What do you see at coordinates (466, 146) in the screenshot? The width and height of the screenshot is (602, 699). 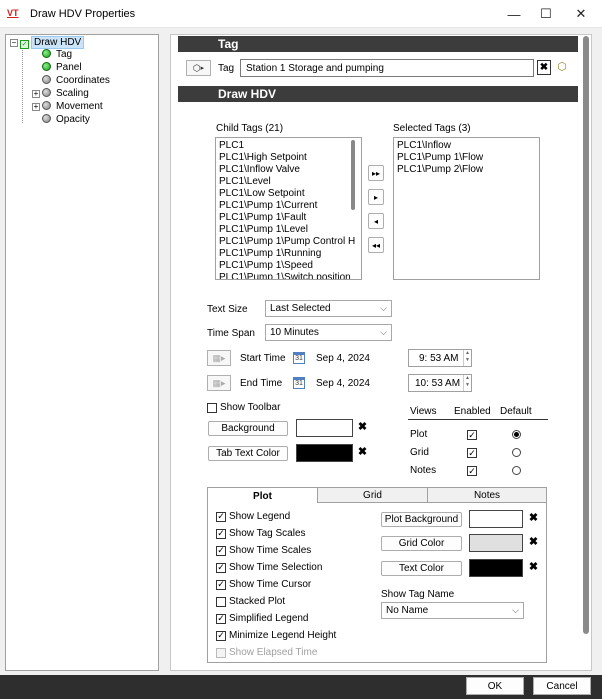 I see `list-item: PLC1\Inflow` at bounding box center [466, 146].